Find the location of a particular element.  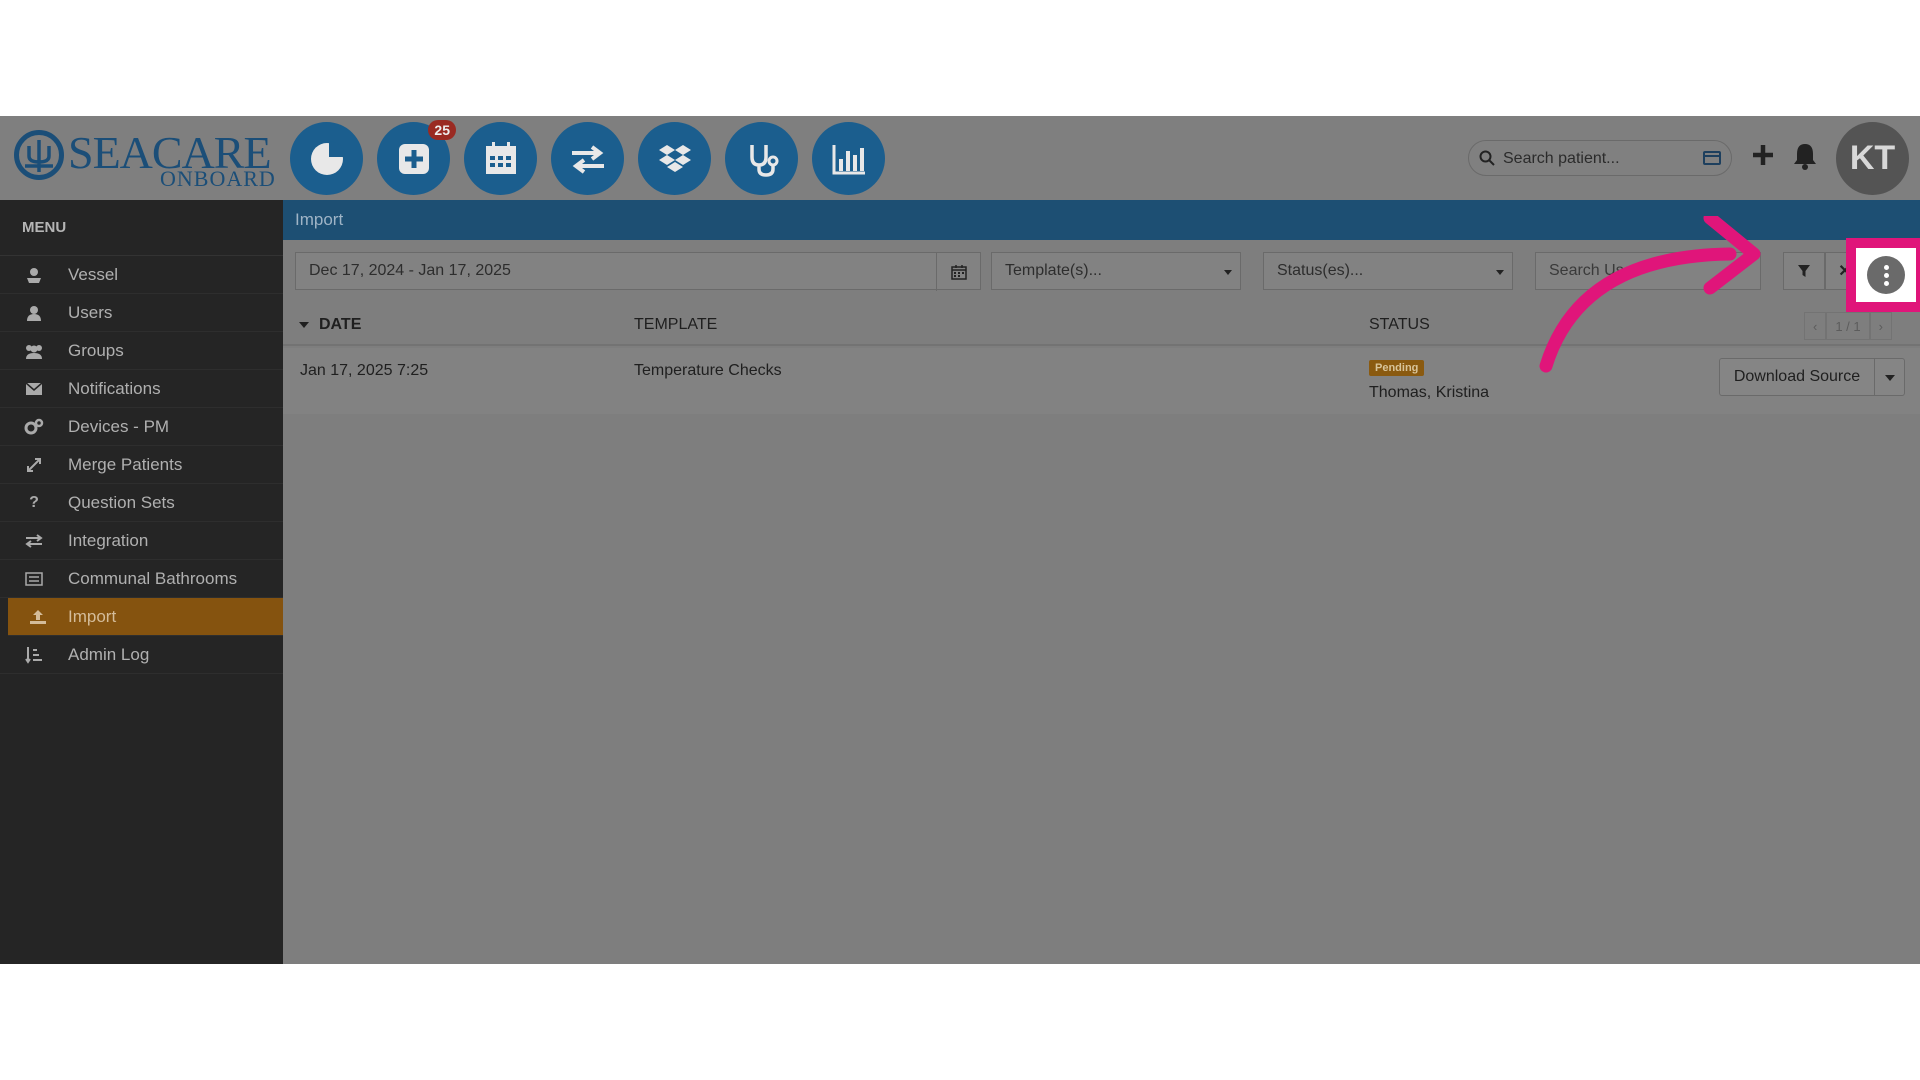

dropbox-icon is located at coordinates (674, 158).